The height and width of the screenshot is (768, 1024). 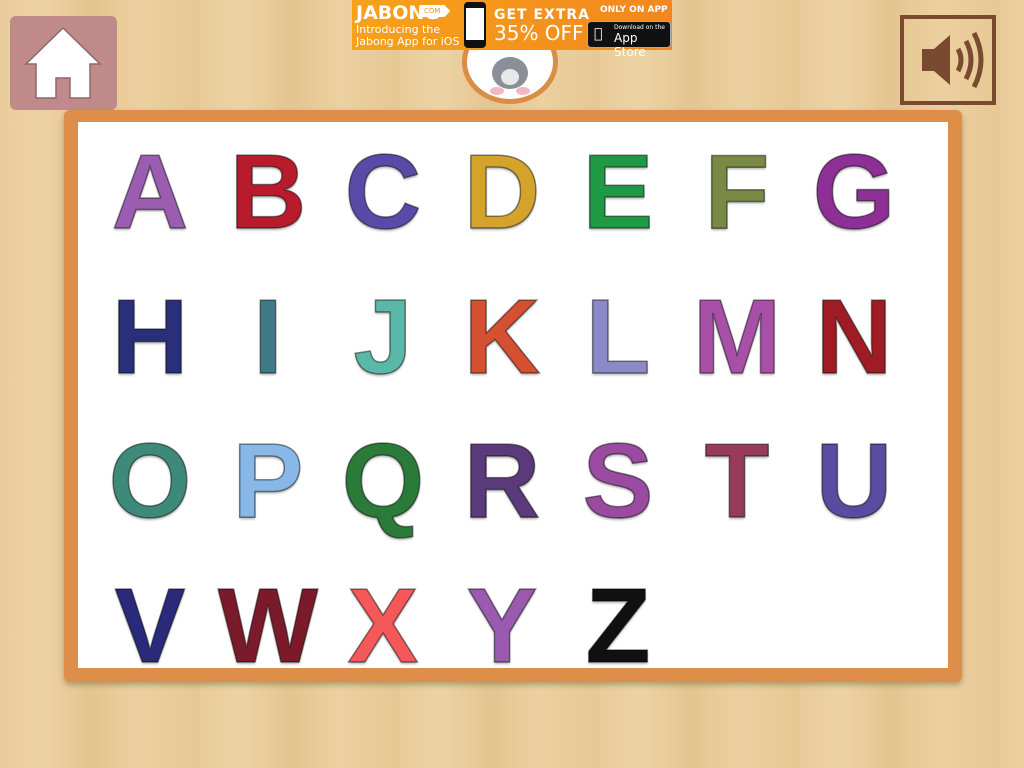 What do you see at coordinates (618, 481) in the screenshot?
I see `letter-s: S` at bounding box center [618, 481].